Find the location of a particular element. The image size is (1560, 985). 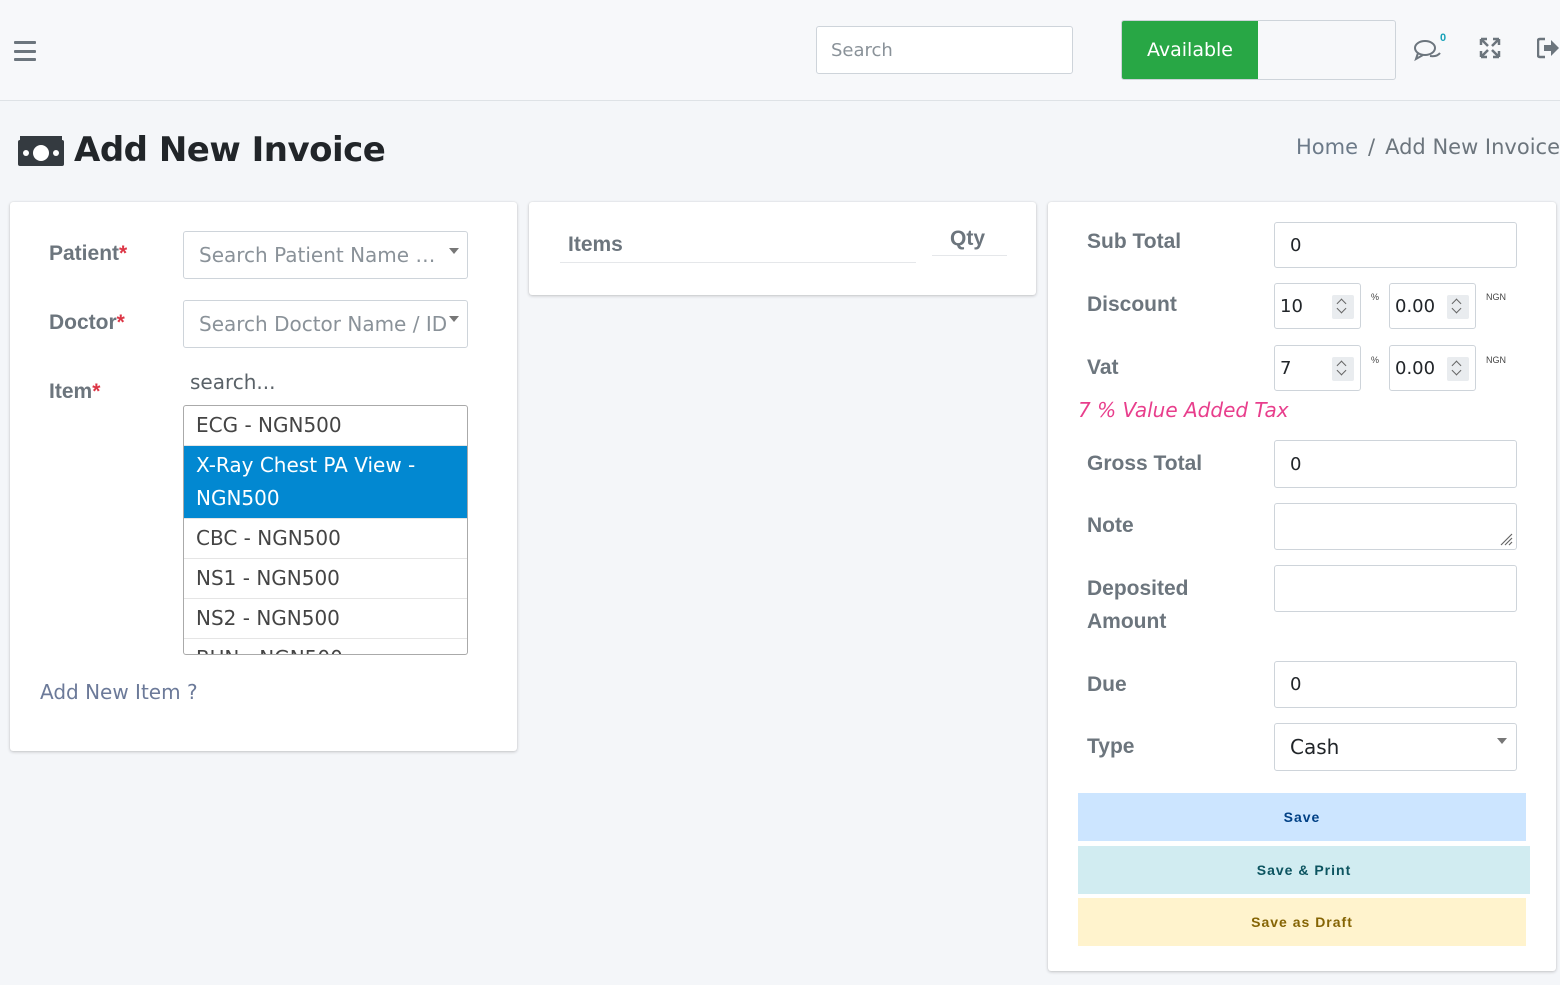

sub-total-field: 0 is located at coordinates (1395, 245).